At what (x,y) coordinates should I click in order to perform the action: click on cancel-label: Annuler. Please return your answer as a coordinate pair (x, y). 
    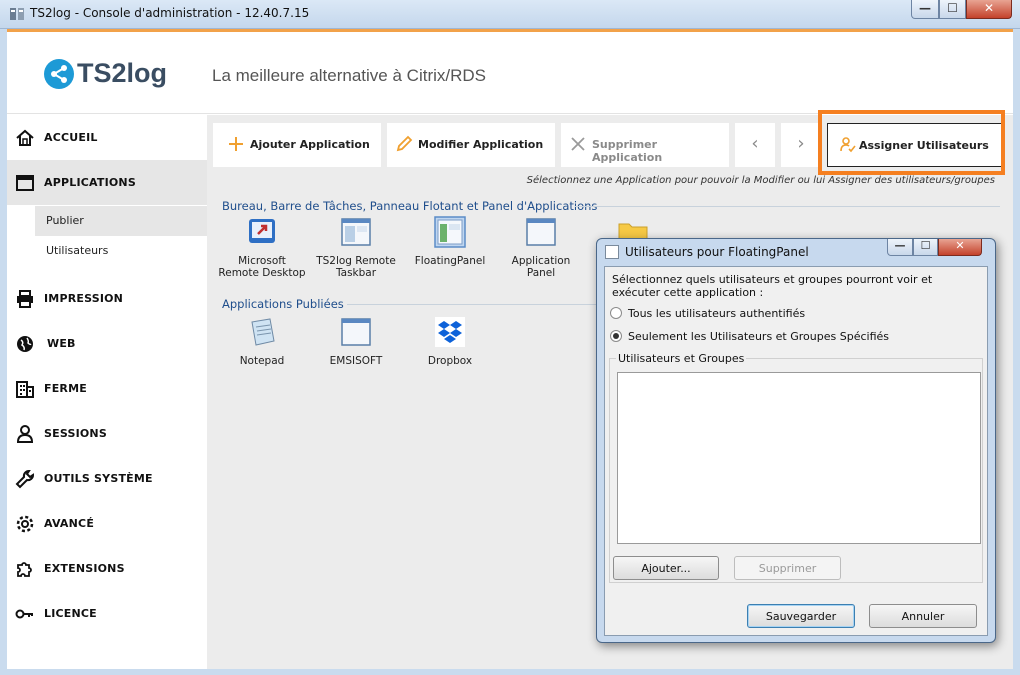
    Looking at the image, I should click on (923, 616).